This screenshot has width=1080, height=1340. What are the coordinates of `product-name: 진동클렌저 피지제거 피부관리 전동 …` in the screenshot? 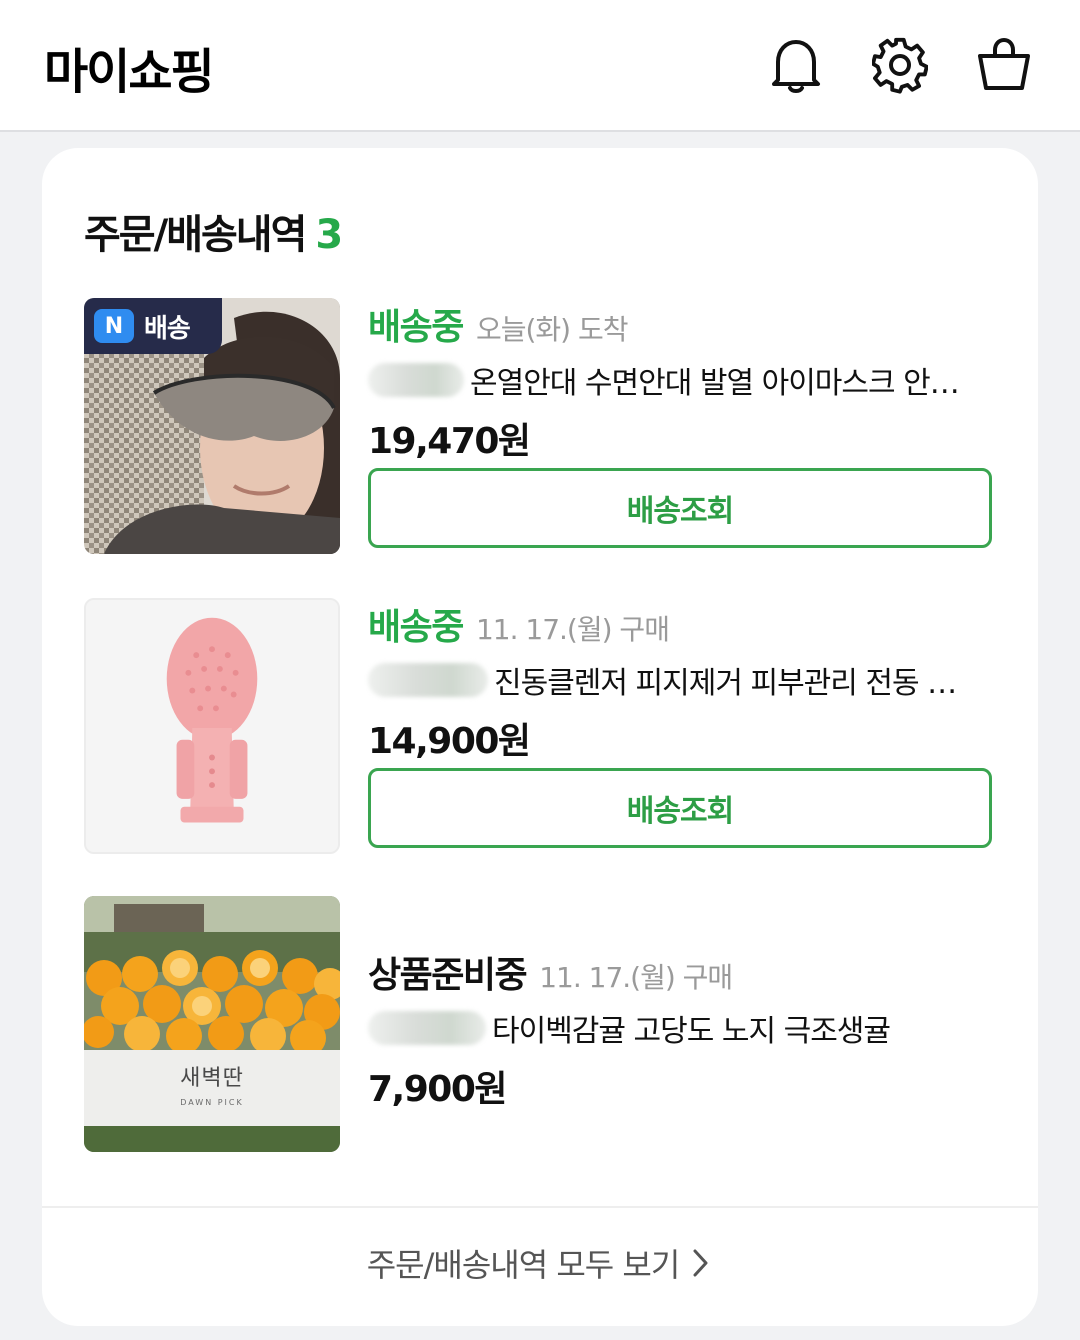 It's located at (725, 680).